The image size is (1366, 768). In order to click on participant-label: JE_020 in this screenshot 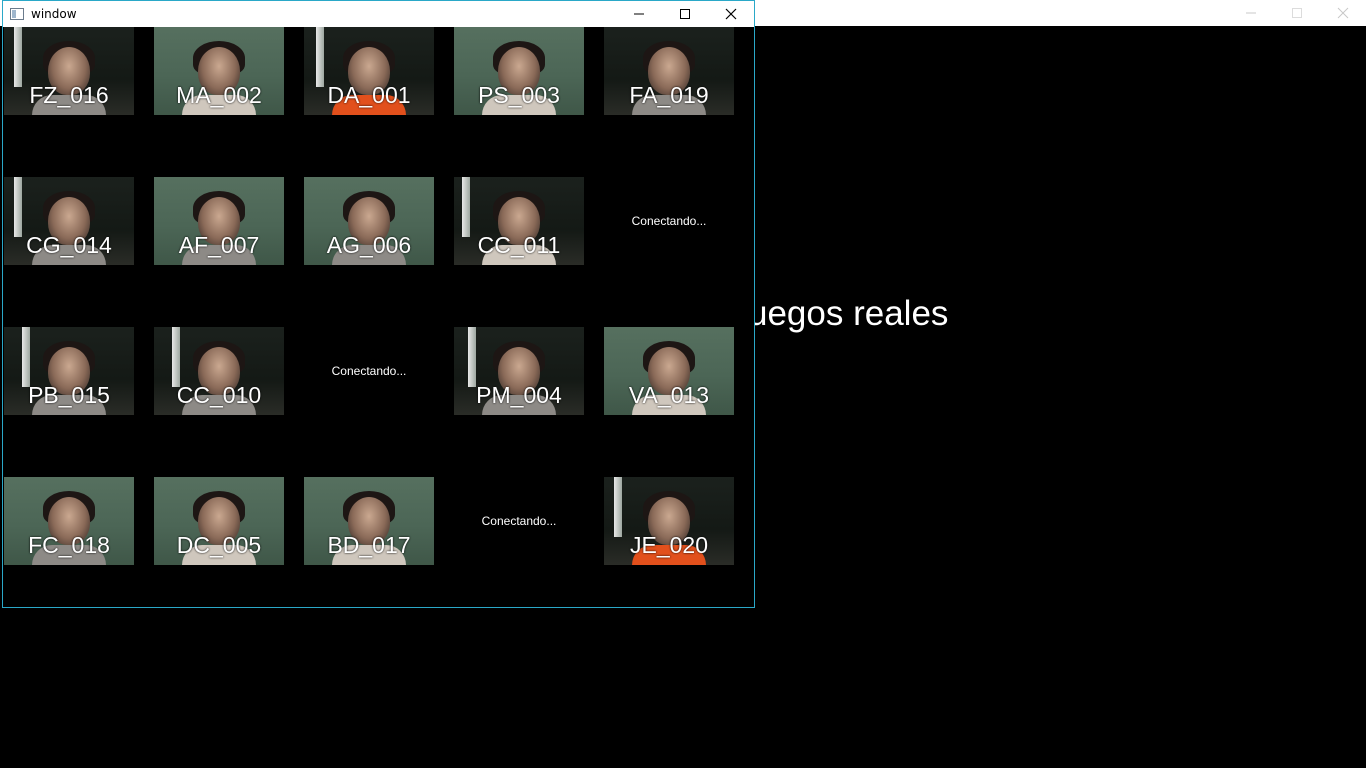, I will do `click(668, 545)`.